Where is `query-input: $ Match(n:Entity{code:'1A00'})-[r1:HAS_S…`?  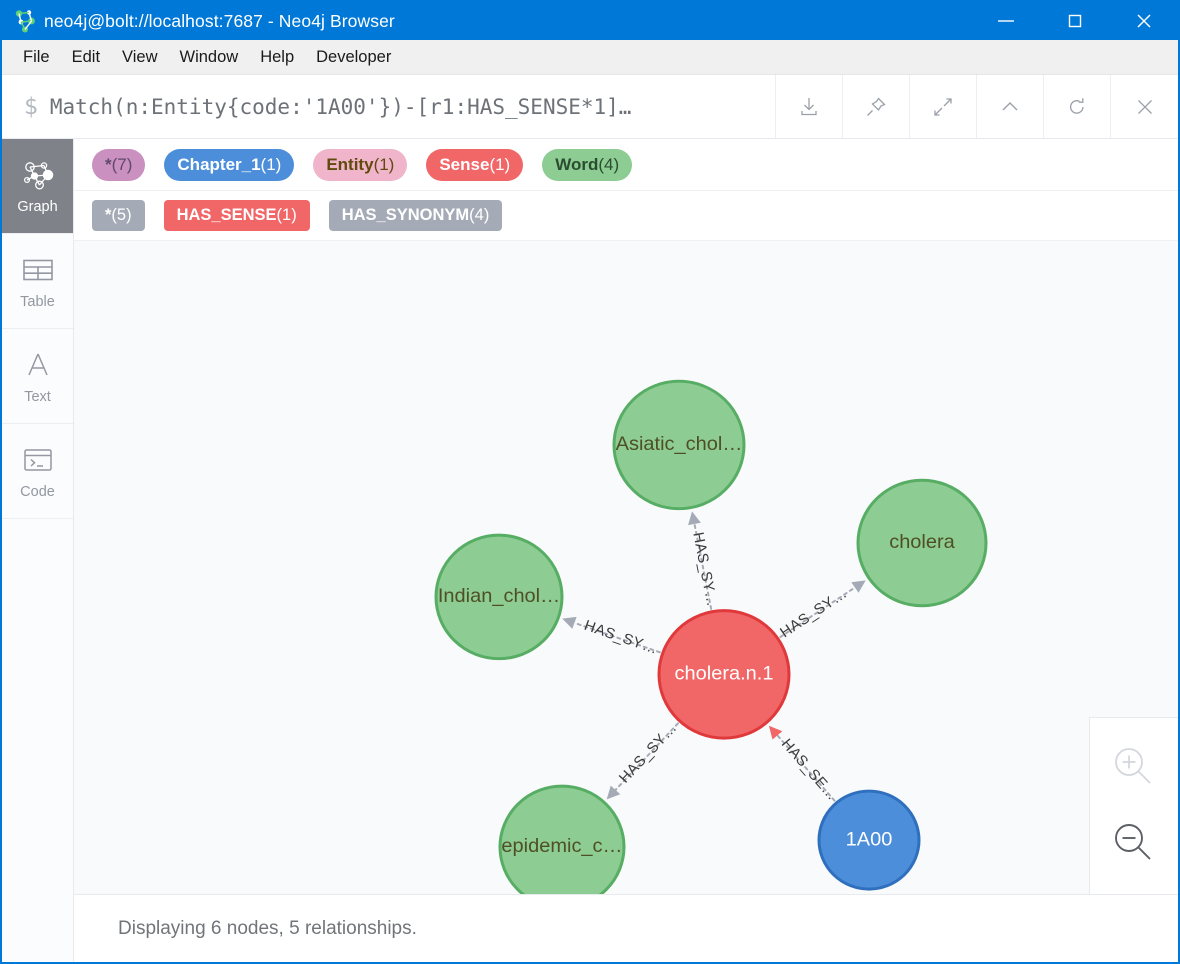 query-input: $ Match(n:Entity{code:'1A00'})-[r1:HAS_S… is located at coordinates (389, 106).